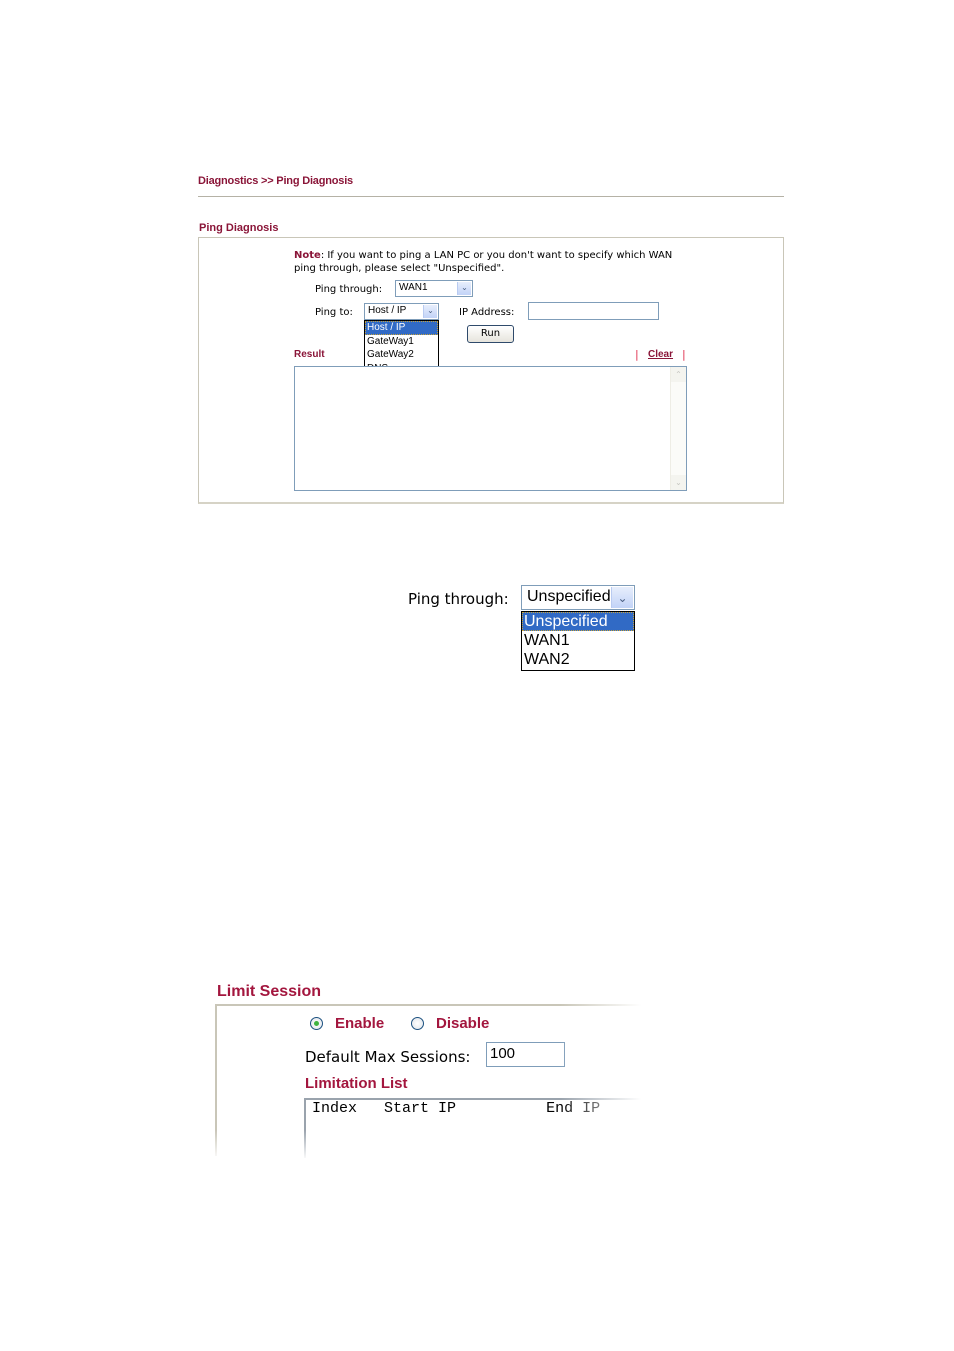  Describe the element at coordinates (660, 354) in the screenshot. I see `clear-link: Clear` at that location.